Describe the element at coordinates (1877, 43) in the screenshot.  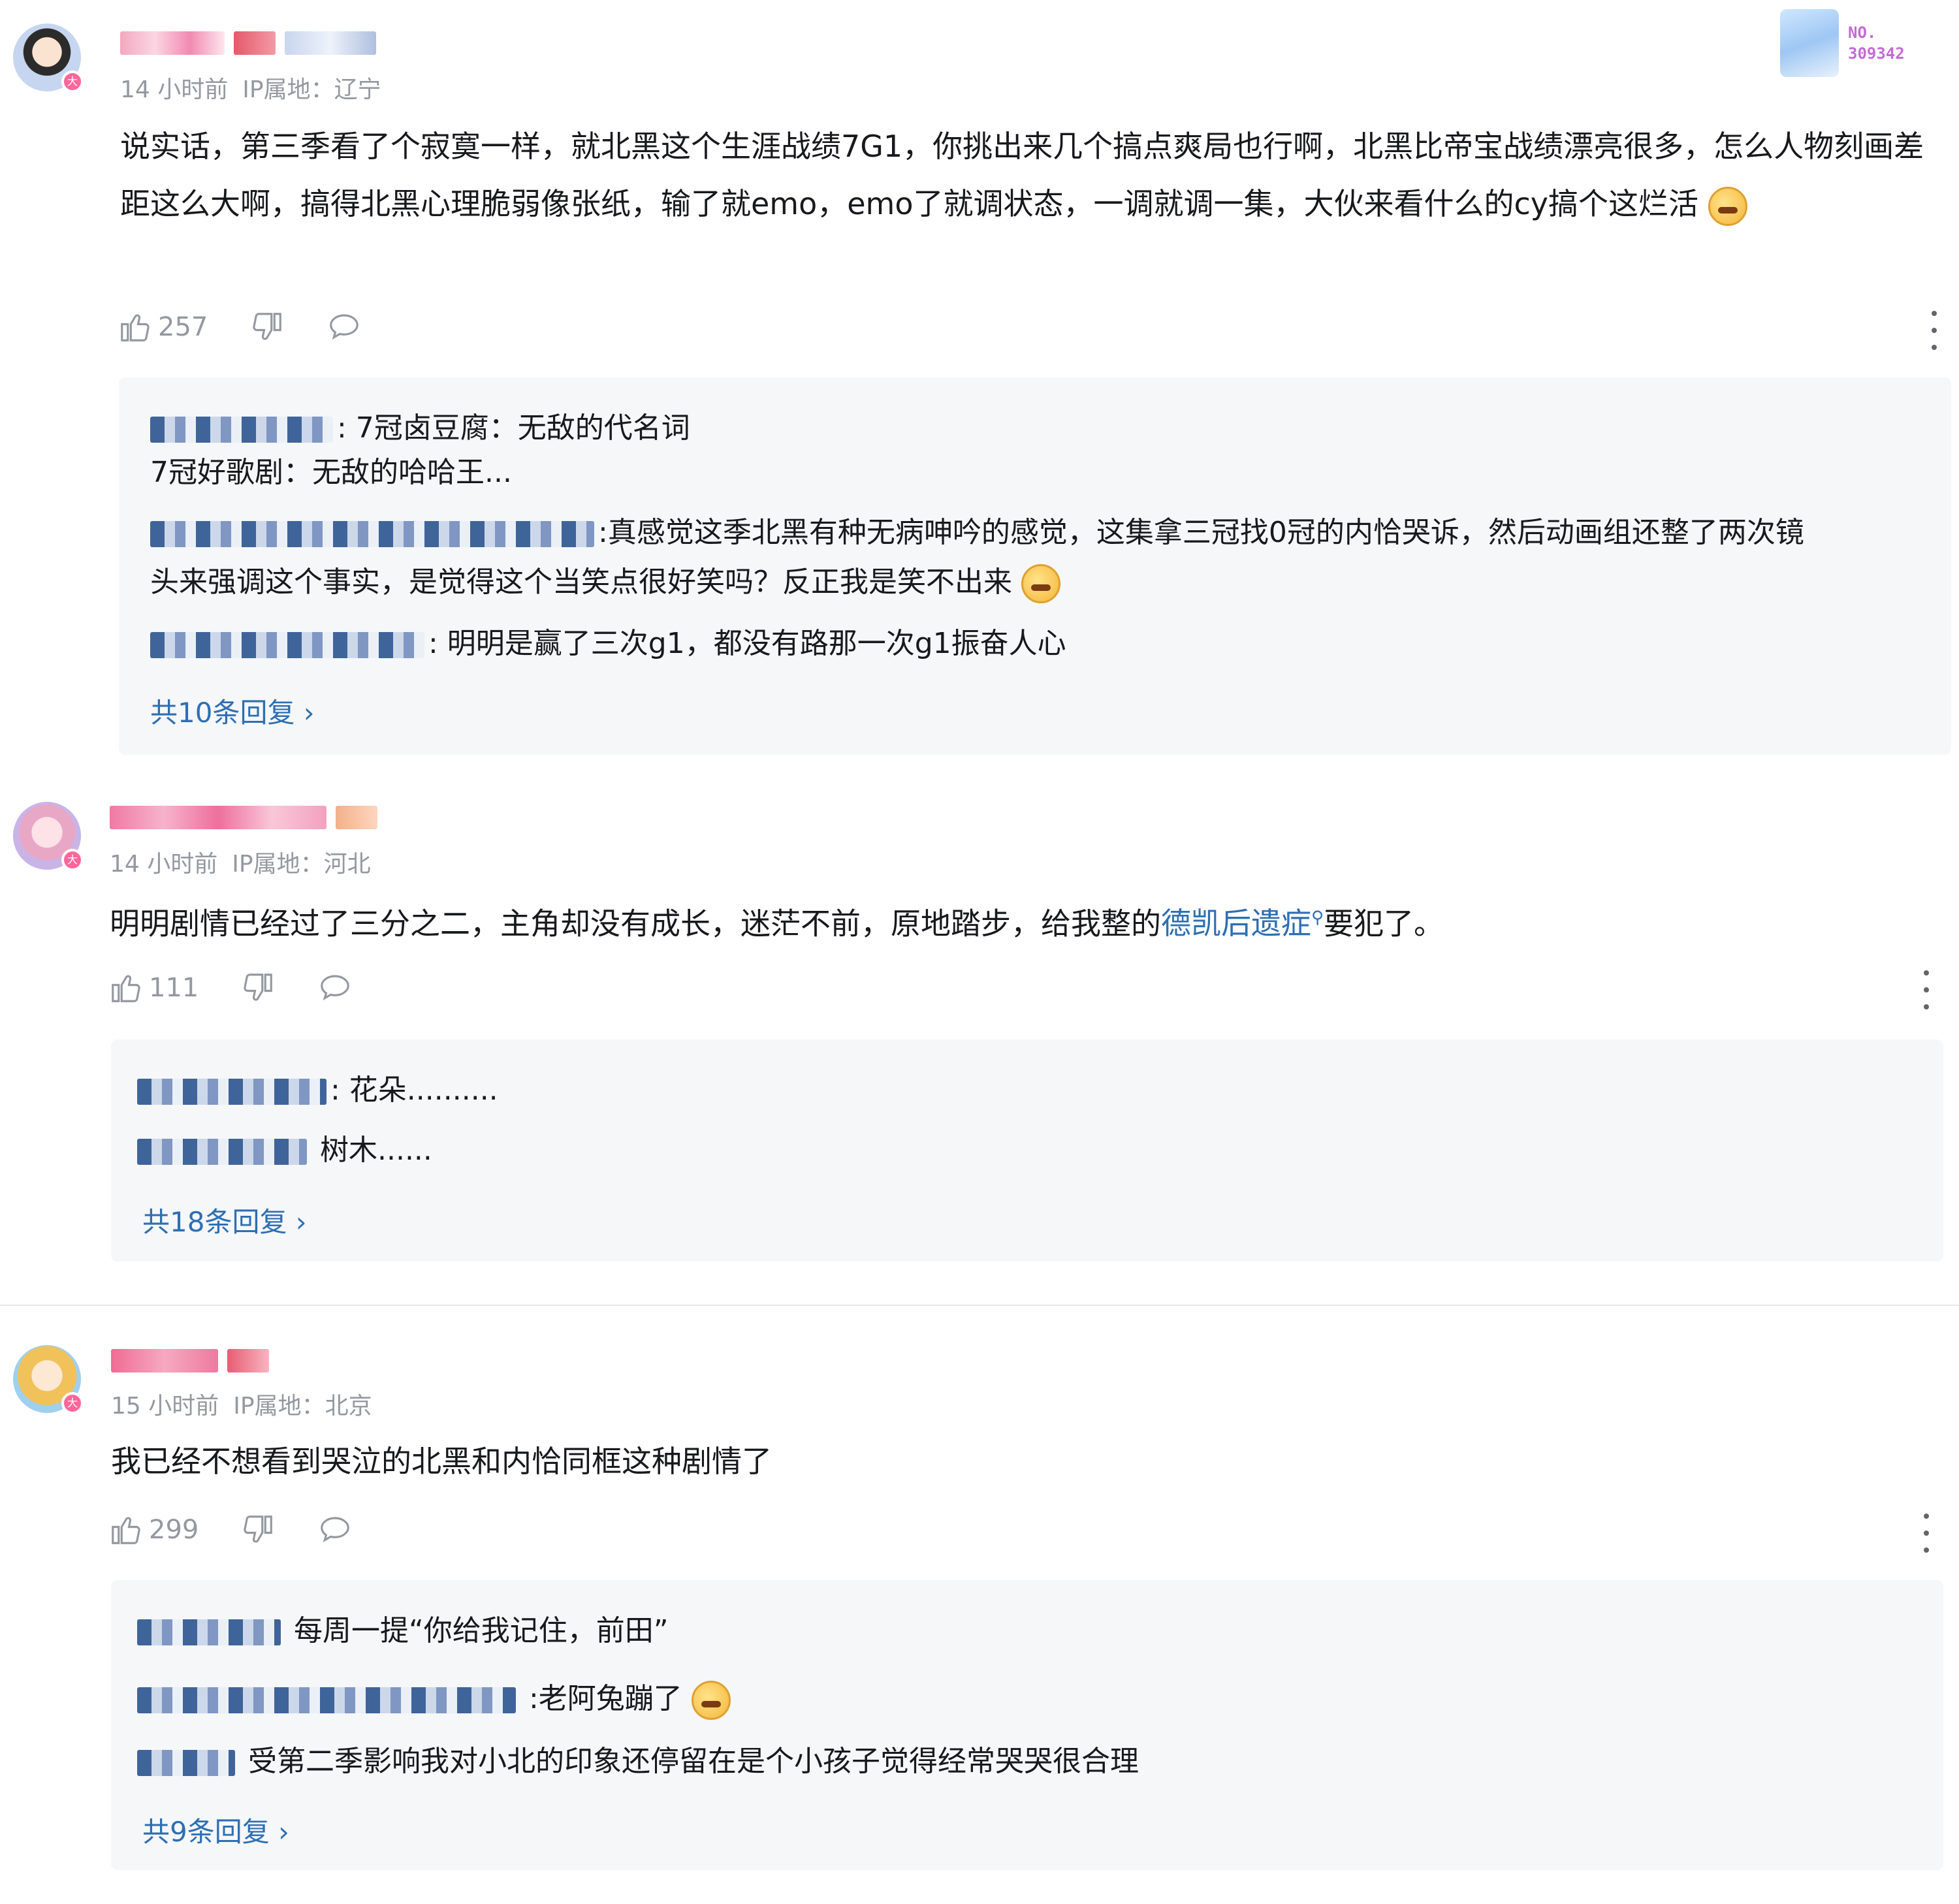
I see `fan-card-number: NO. 309342` at that location.